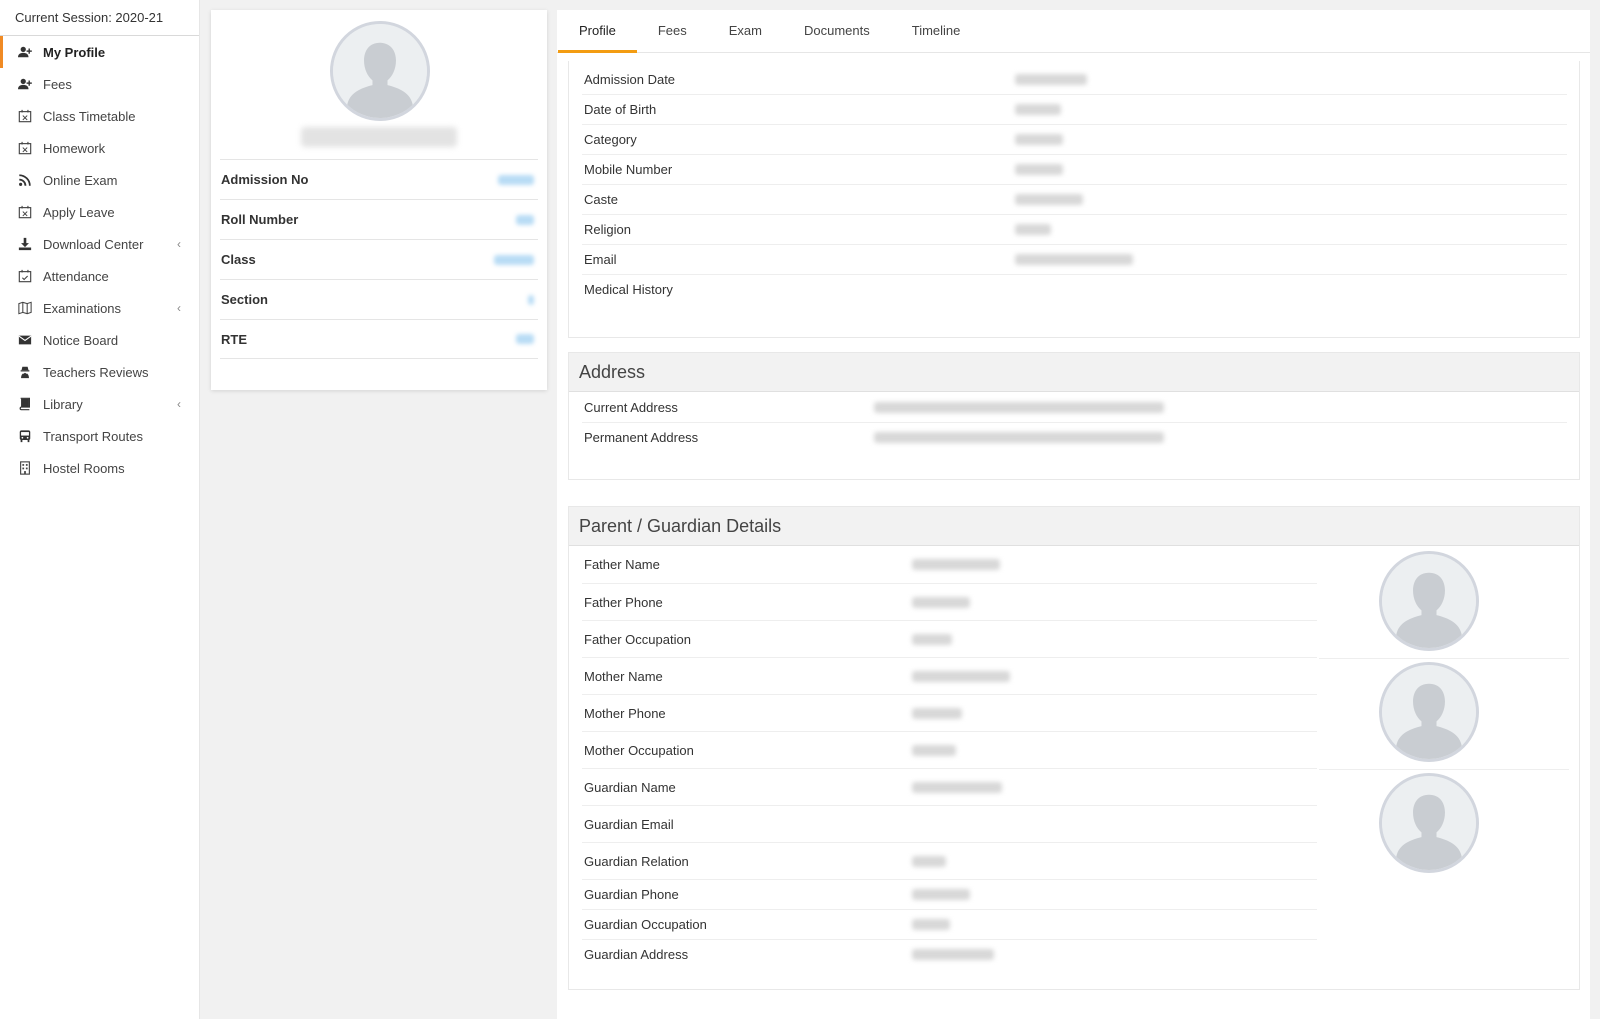 This screenshot has height=1019, width=1600. I want to click on sidebar-item-label: Notice Board, so click(81, 340).